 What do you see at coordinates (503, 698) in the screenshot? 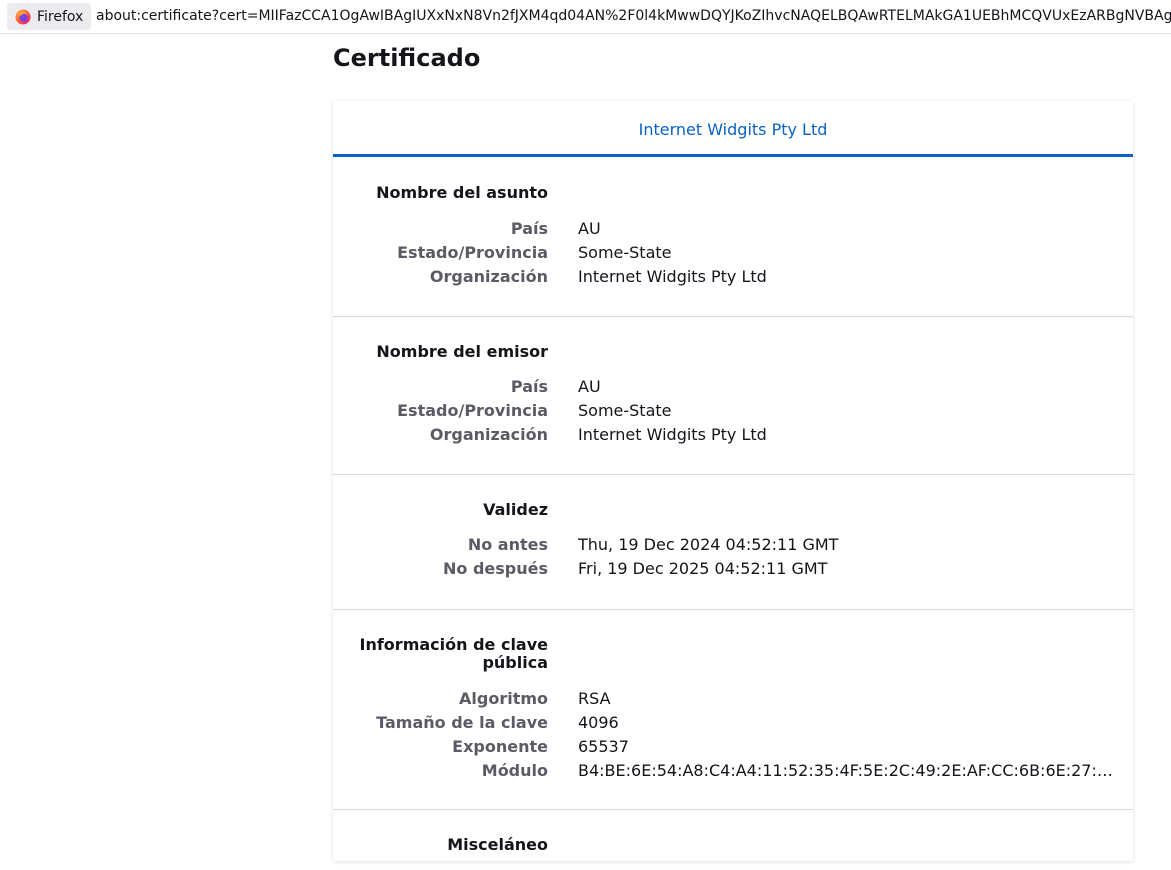
I see `row-label: Algoritmo` at bounding box center [503, 698].